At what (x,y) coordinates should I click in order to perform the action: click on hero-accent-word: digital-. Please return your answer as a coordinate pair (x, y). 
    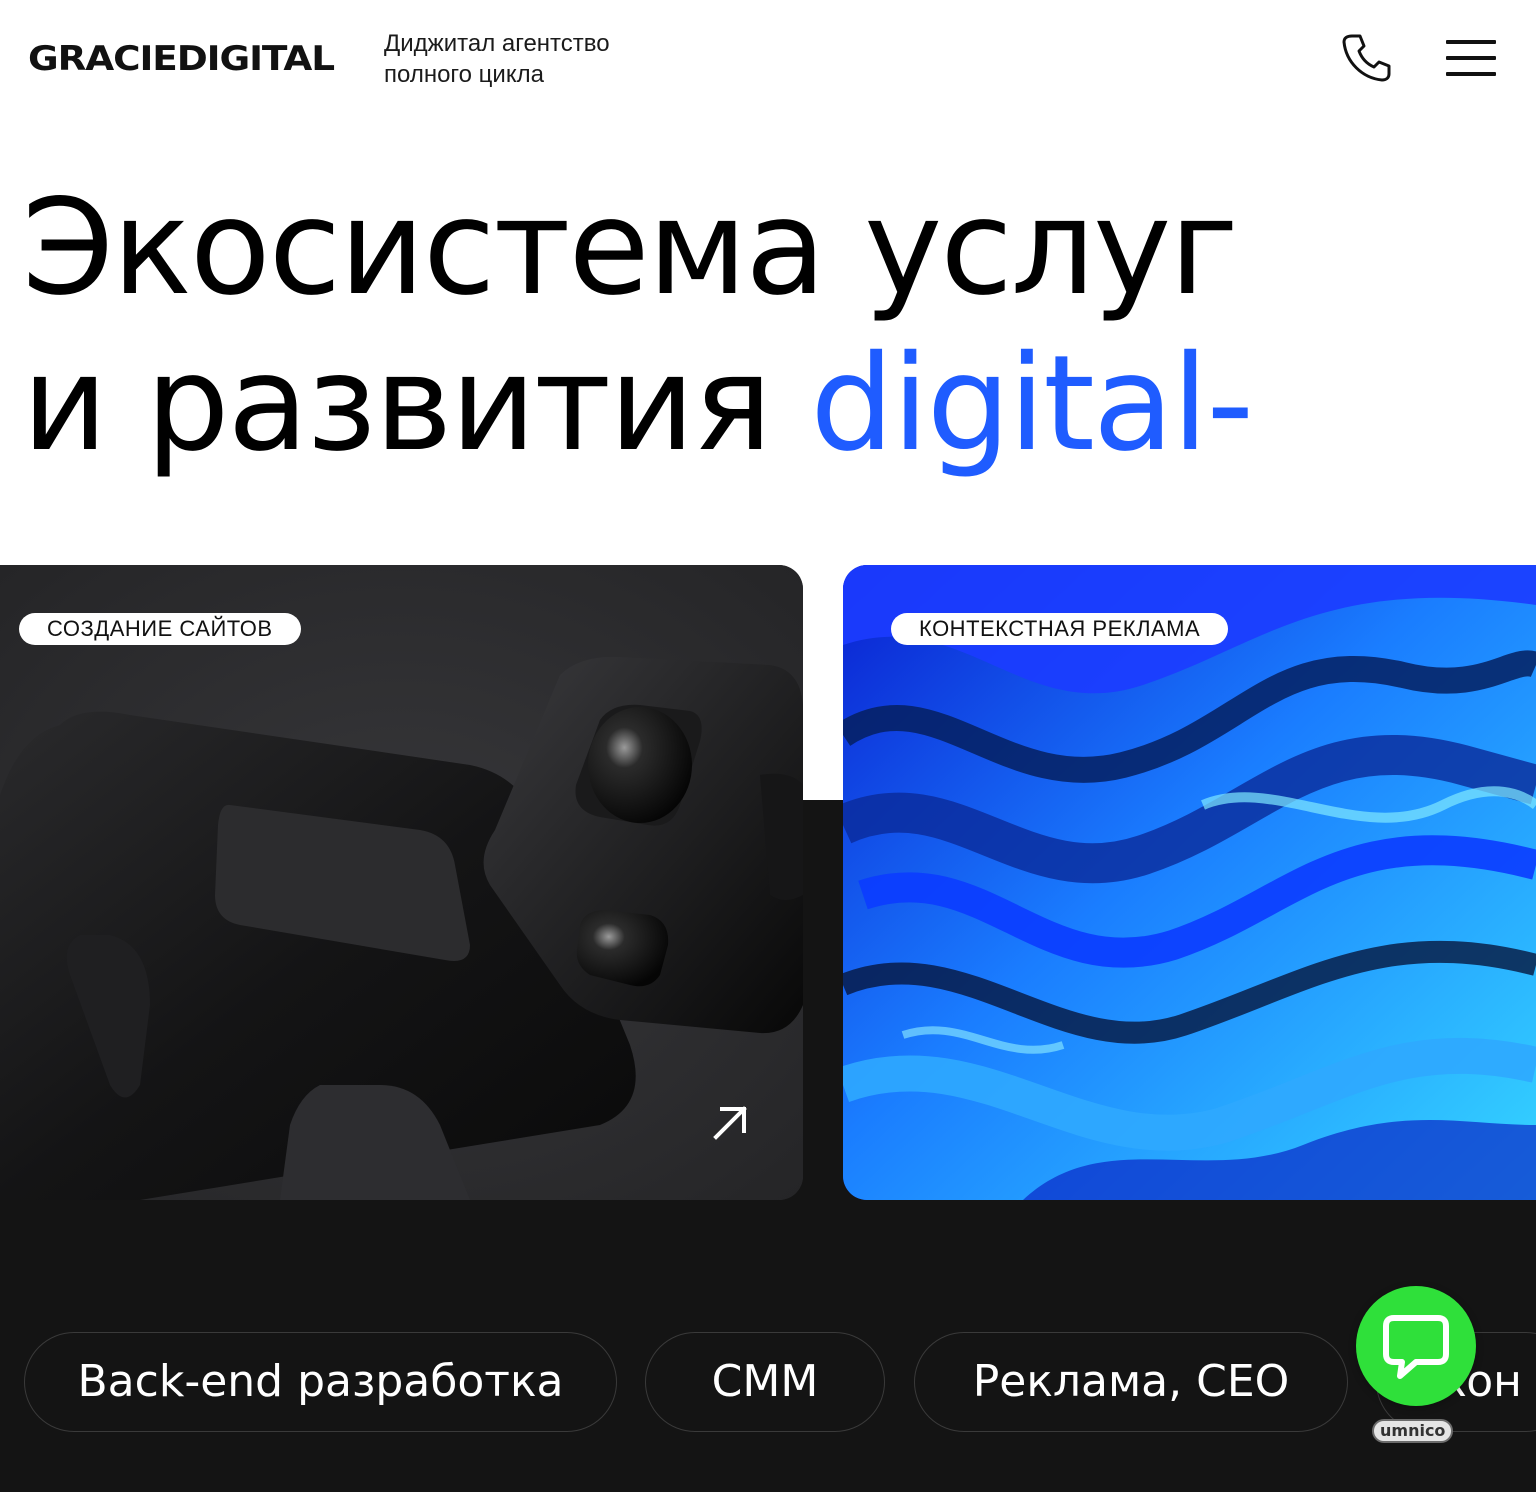
    Looking at the image, I should click on (1032, 404).